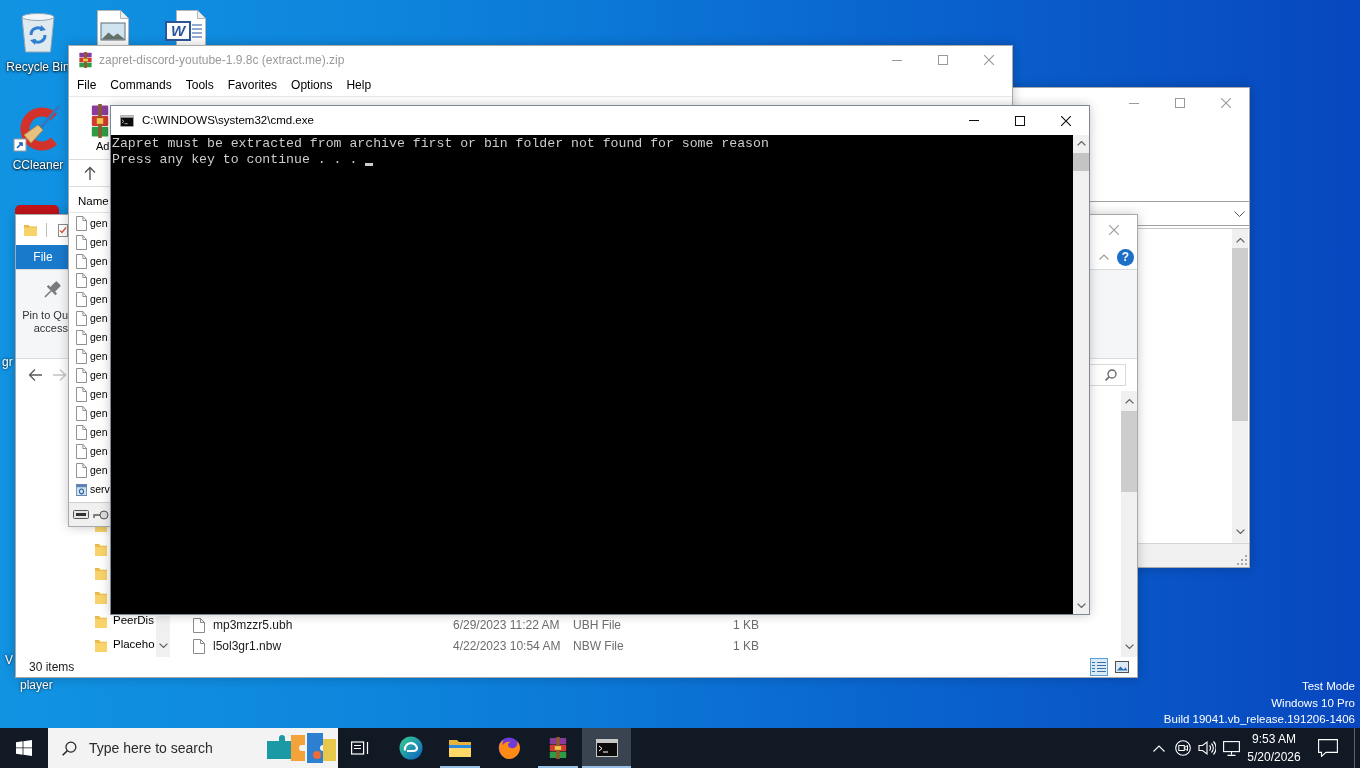  Describe the element at coordinates (1259, 719) in the screenshot. I see `system-text: Build 19041.vb_release.191206-1406` at that location.